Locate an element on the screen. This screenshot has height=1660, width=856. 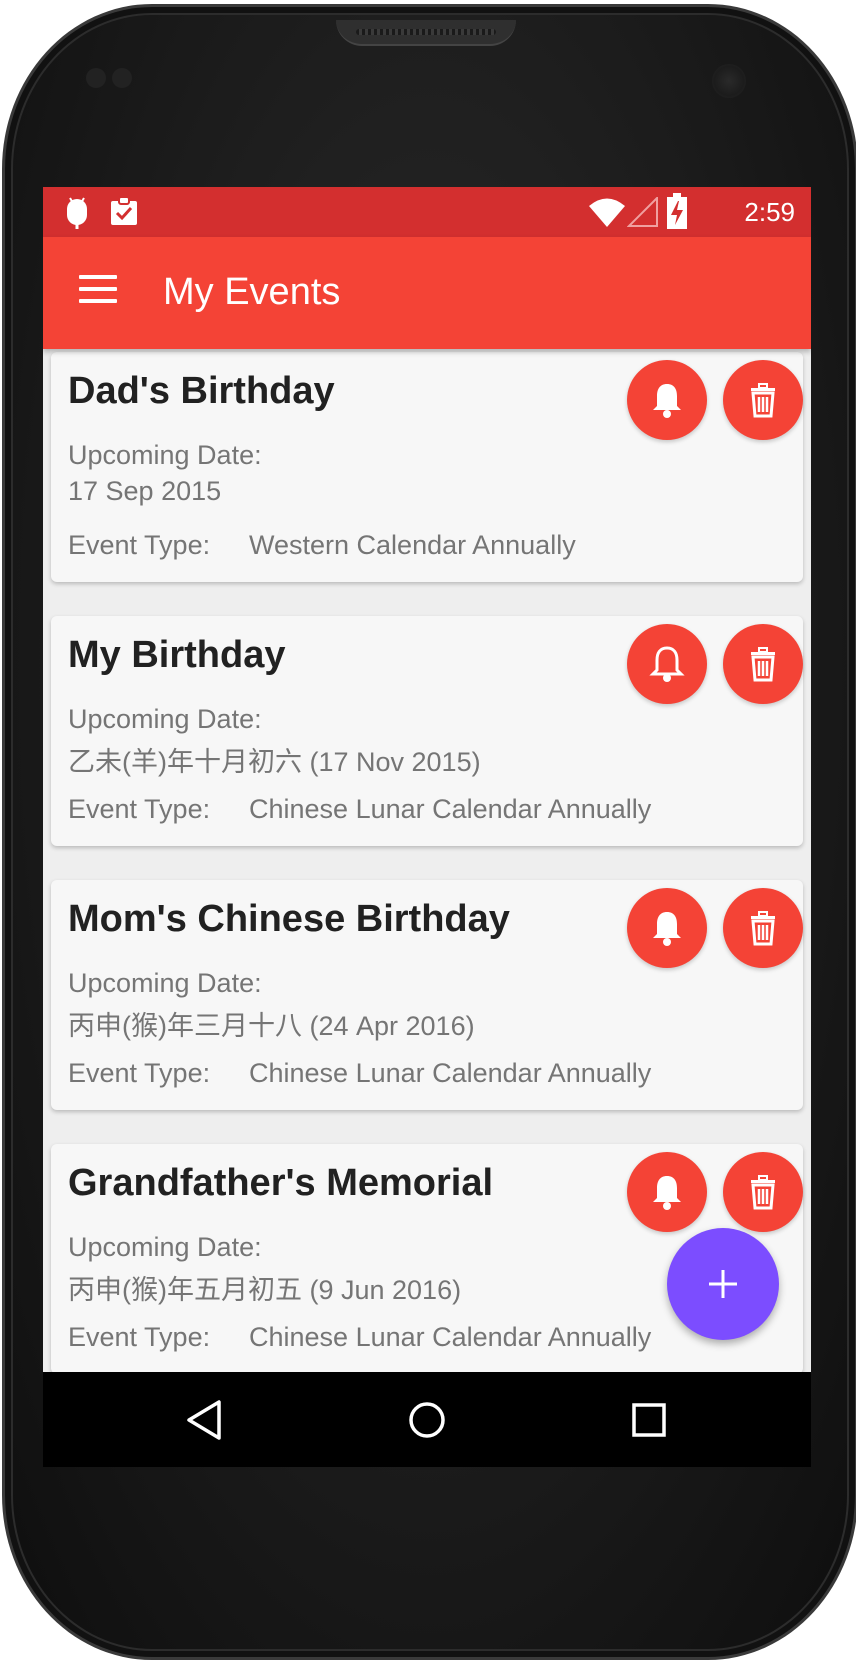
add-event-button is located at coordinates (723, 1284).